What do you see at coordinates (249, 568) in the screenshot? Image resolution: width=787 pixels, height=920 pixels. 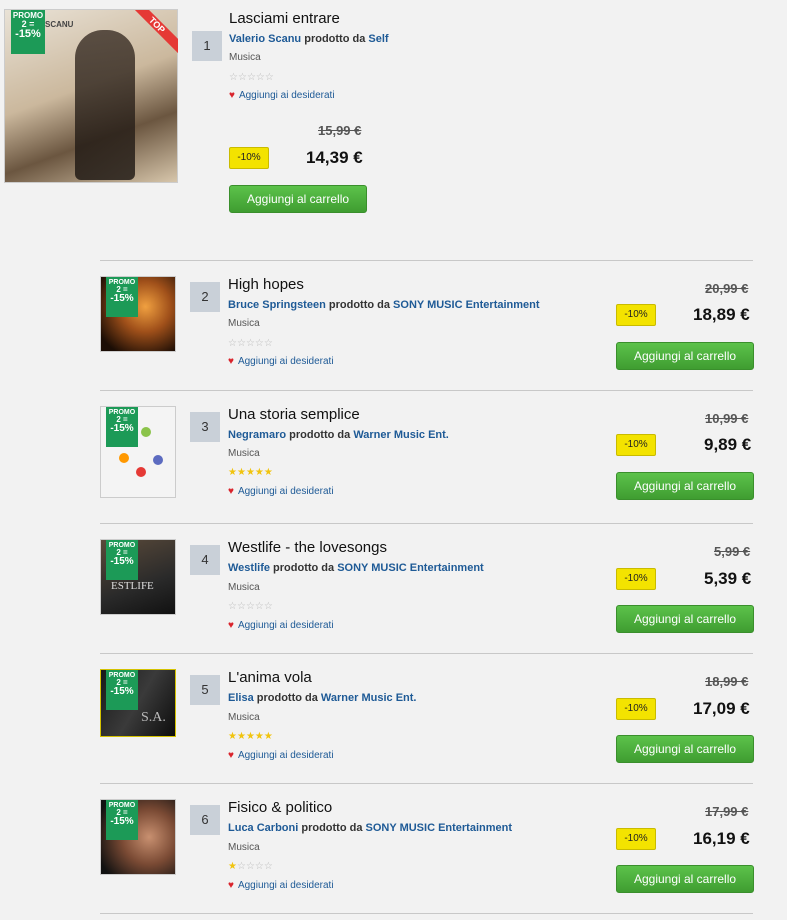 I see `artist-link: Westlife` at bounding box center [249, 568].